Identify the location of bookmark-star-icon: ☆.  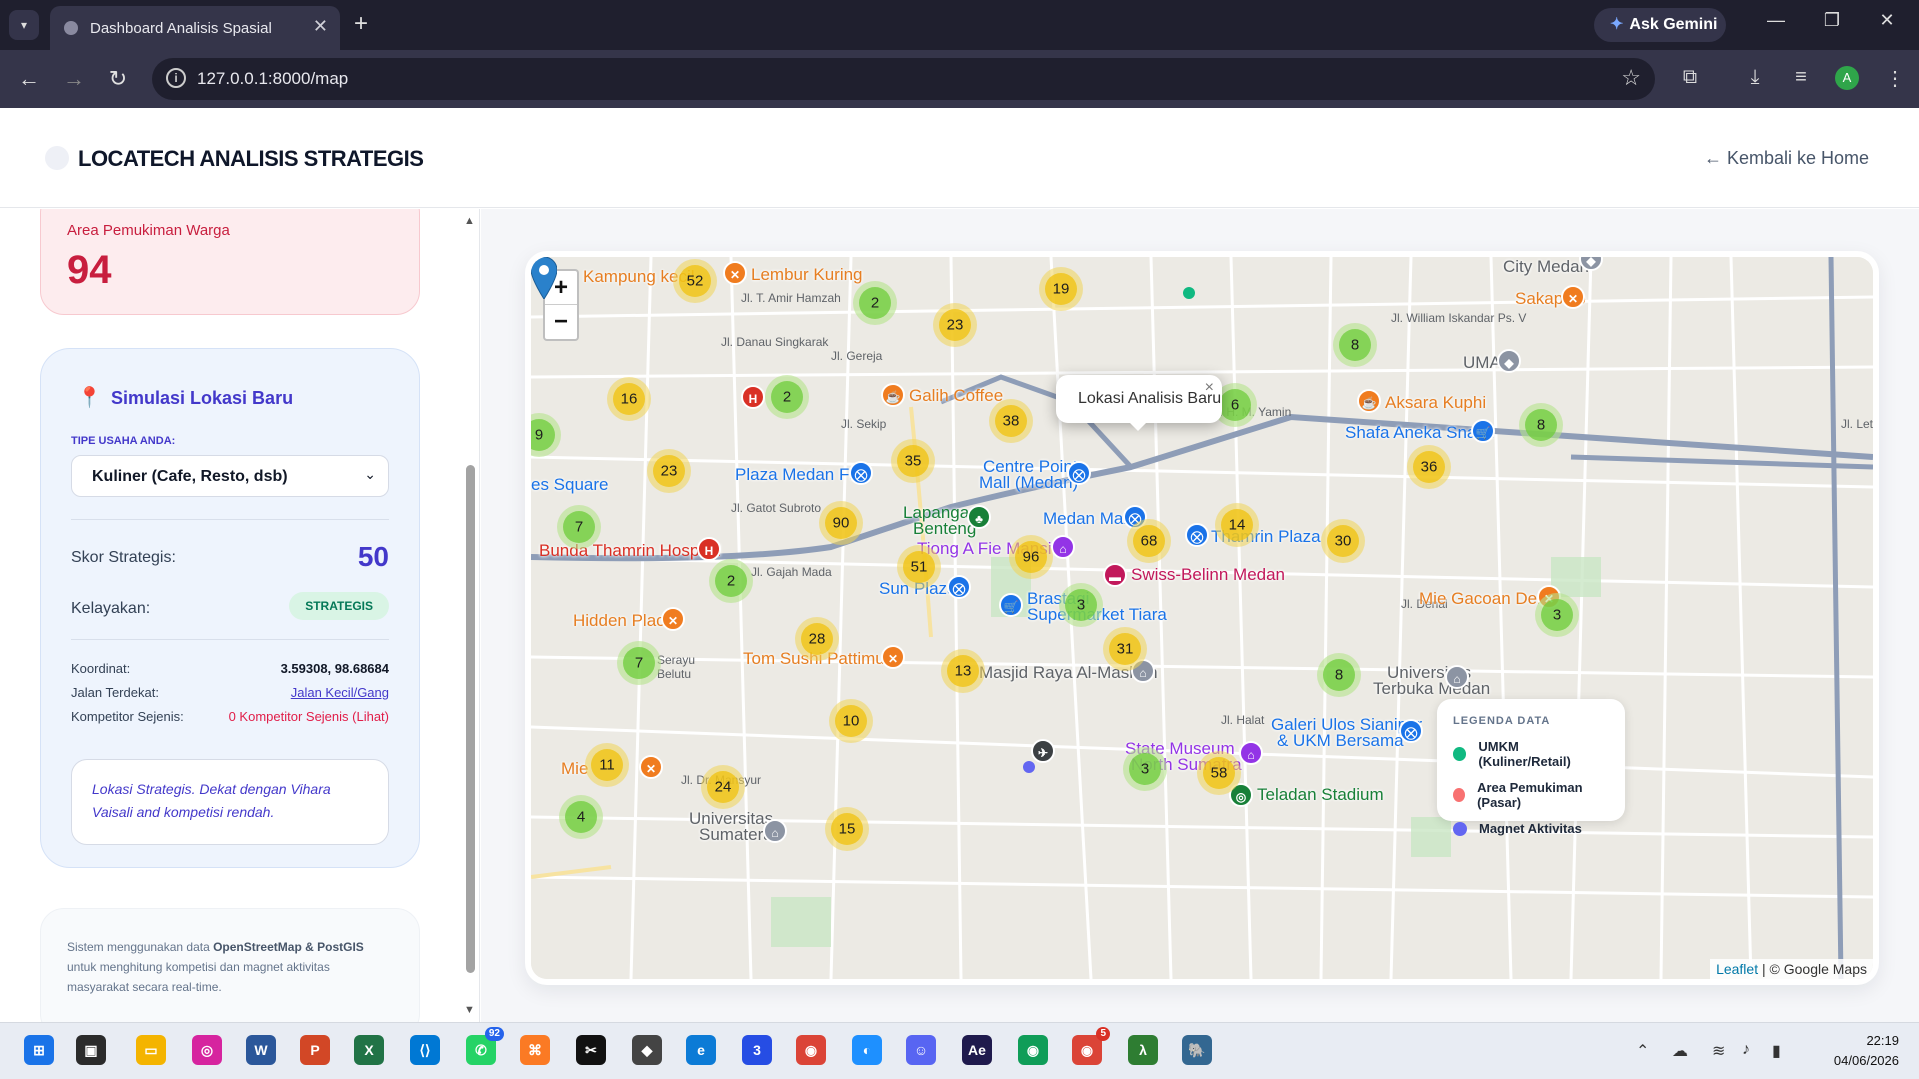
(1631, 78).